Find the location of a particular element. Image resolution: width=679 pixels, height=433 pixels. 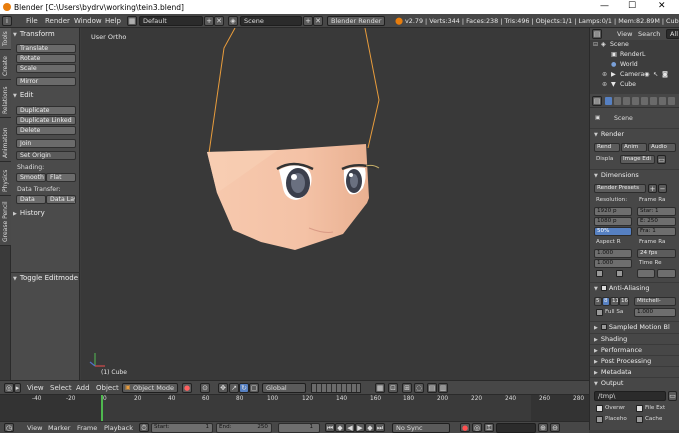

rotate-manipulator-icon: ↻ is located at coordinates (244, 388).